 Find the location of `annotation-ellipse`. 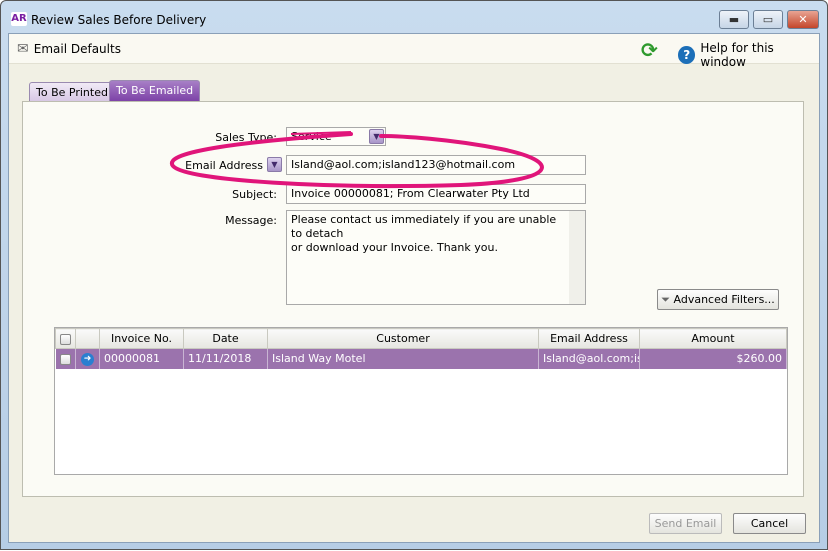

annotation-ellipse is located at coordinates (356, 160).